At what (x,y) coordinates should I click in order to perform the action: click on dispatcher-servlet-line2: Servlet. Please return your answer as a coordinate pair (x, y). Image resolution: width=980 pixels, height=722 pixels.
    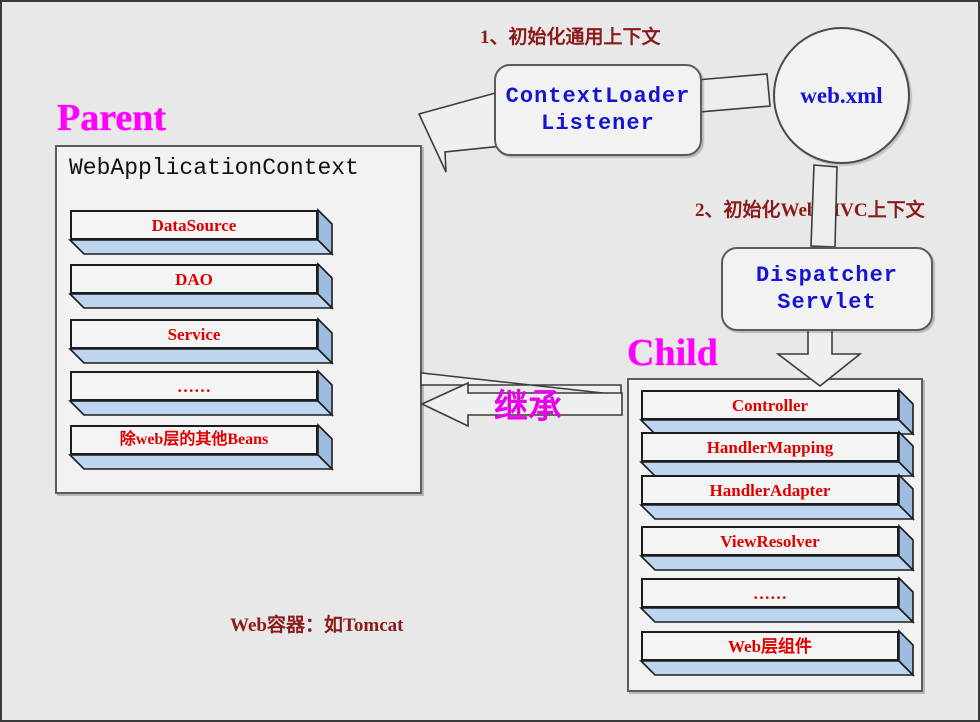
    Looking at the image, I should click on (827, 302).